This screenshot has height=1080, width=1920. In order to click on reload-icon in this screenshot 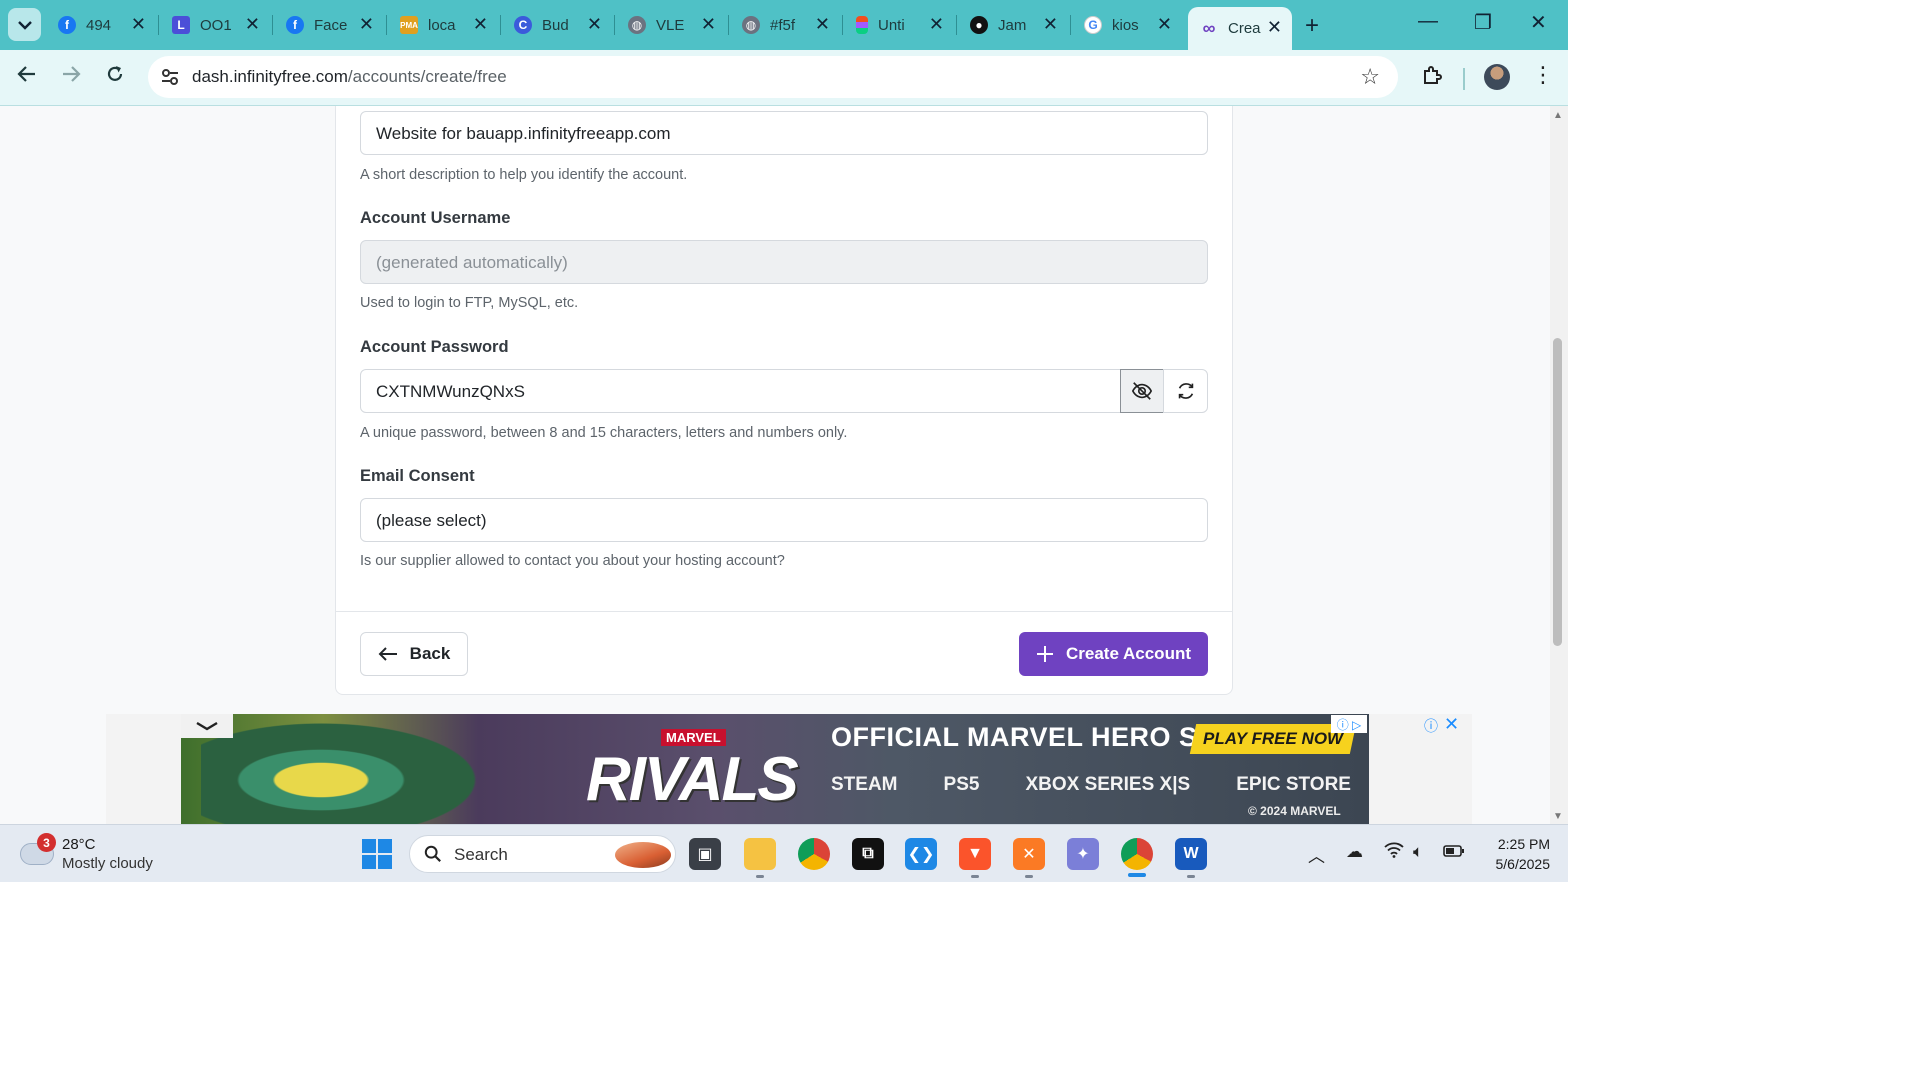, I will do `click(115, 77)`.